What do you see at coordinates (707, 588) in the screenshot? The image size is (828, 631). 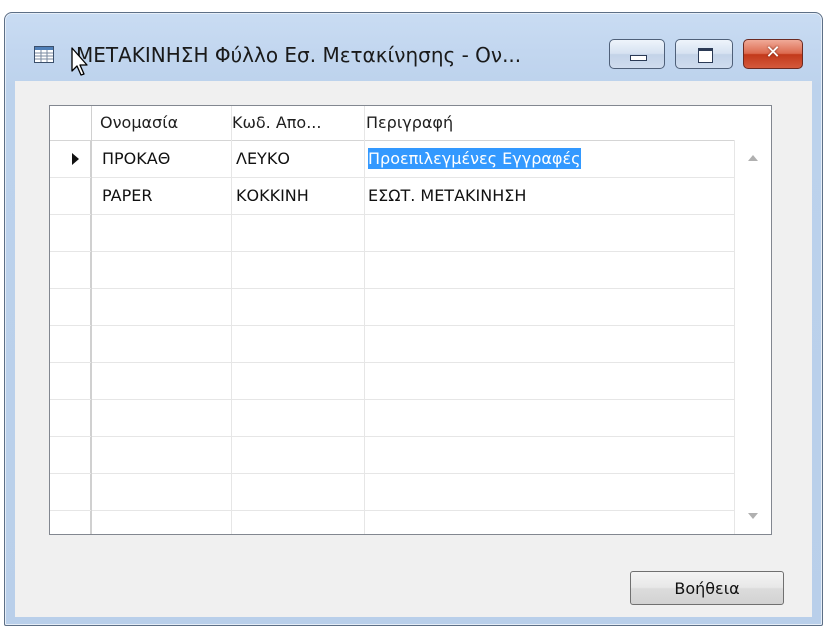 I see `help-button: Βοήθεια` at bounding box center [707, 588].